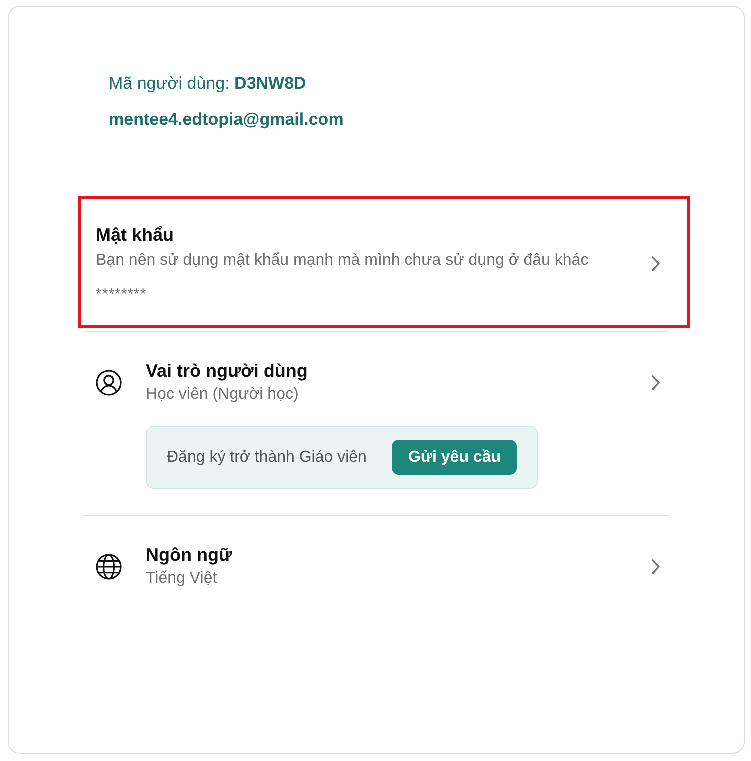 The image size is (751, 761). Describe the element at coordinates (109, 383) in the screenshot. I see `user-circle-icon` at that location.